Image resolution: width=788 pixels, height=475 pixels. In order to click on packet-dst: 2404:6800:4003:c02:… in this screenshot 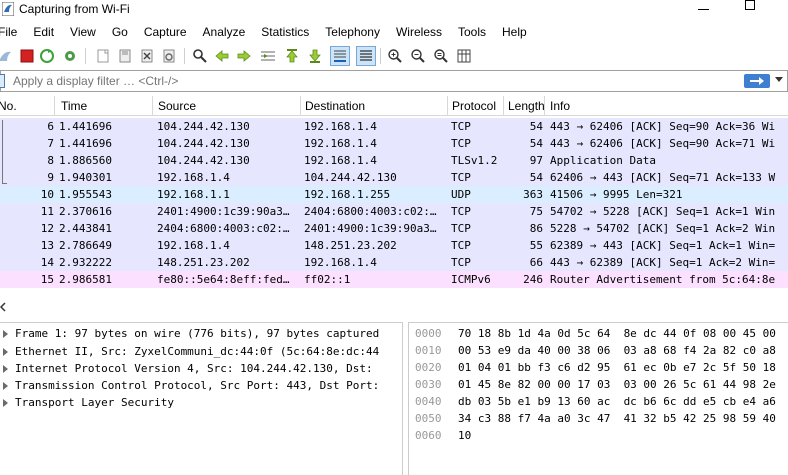, I will do `click(370, 211)`.